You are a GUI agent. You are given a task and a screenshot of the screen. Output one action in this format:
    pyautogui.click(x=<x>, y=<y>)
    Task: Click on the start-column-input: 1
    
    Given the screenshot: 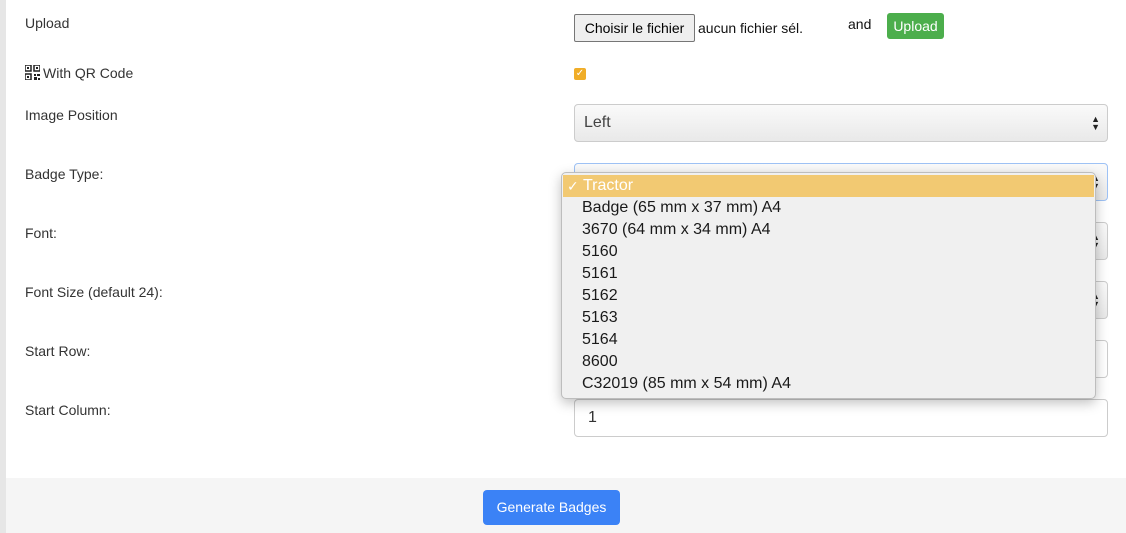 What is the action you would take?
    pyautogui.click(x=841, y=418)
    